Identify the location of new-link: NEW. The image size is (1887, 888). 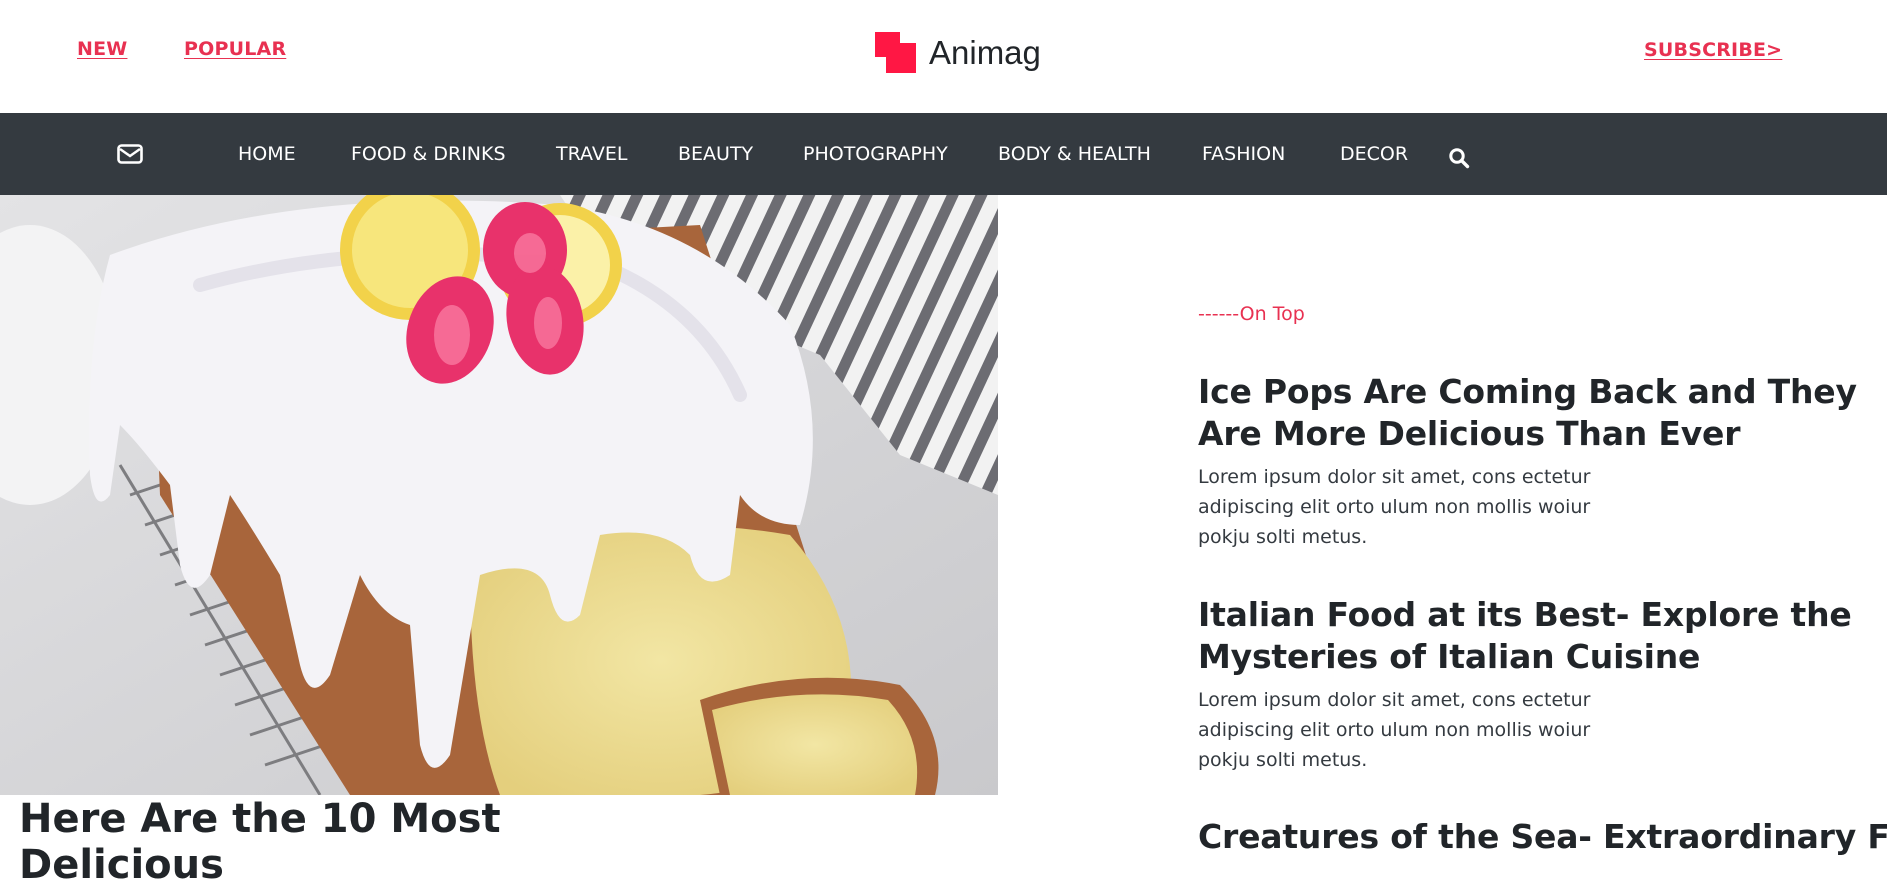
(102, 49).